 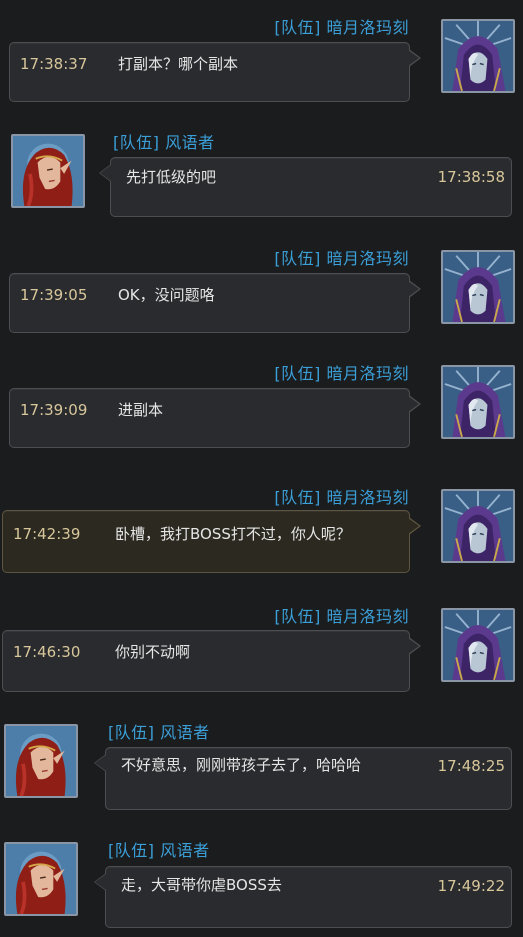 I want to click on message-text: OK，没问题咯, so click(x=166, y=295).